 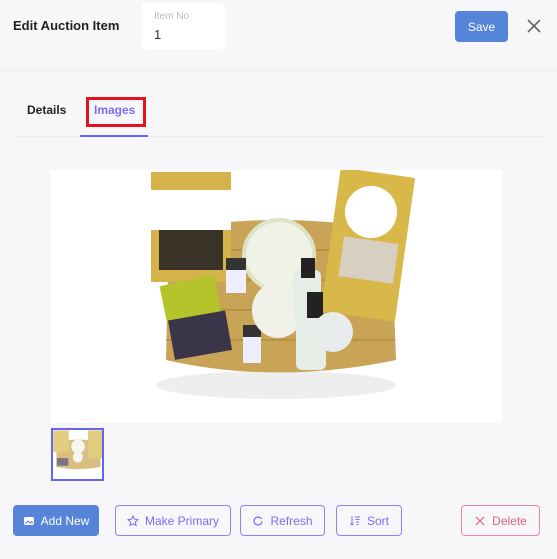 What do you see at coordinates (183, 26) in the screenshot?
I see `item-no-field: Item No 1` at bounding box center [183, 26].